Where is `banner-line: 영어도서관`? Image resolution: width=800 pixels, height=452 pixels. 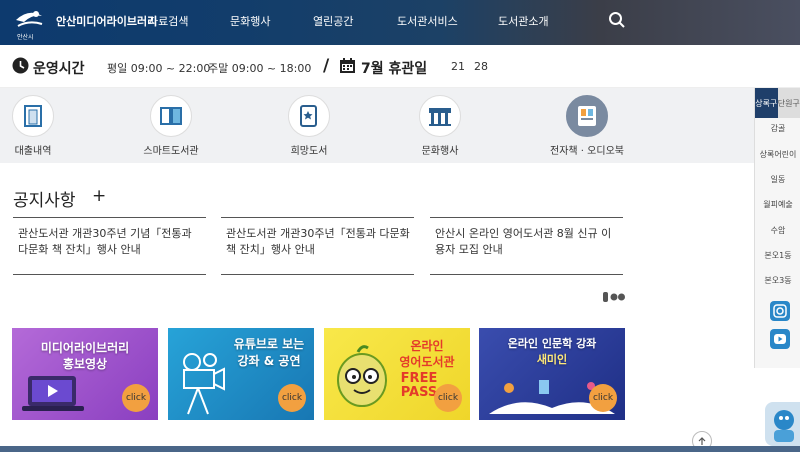
banner-line: 영어도서관 is located at coordinates (427, 362).